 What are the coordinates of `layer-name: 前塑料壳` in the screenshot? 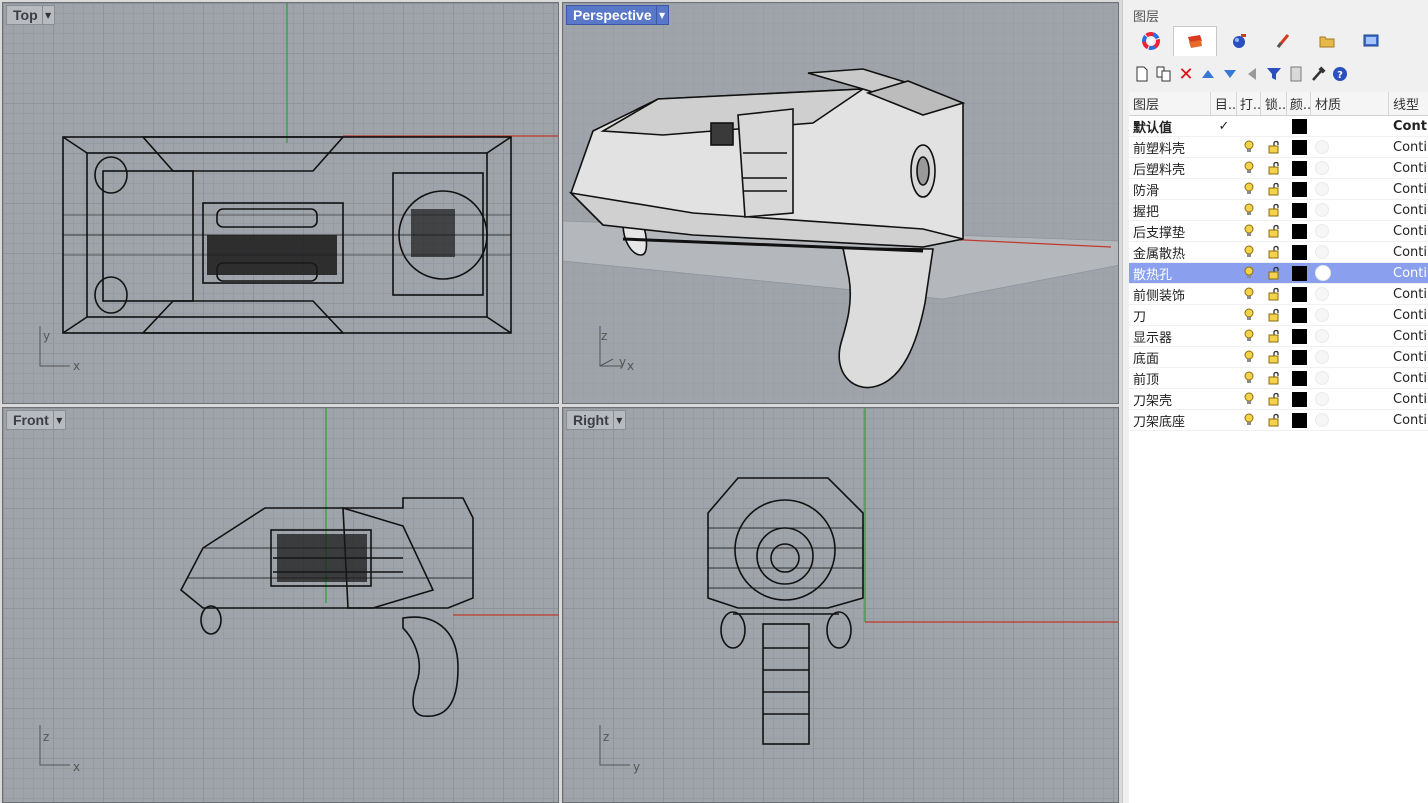 It's located at (1170, 147).